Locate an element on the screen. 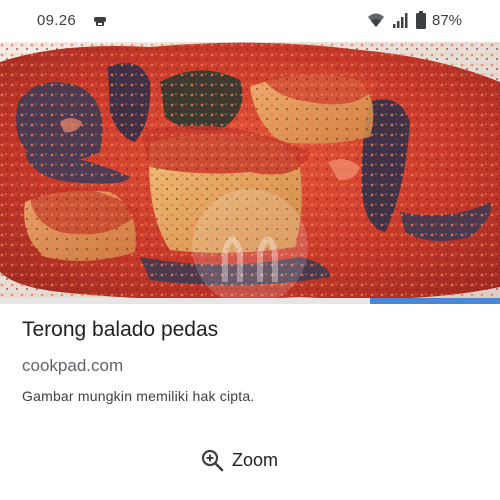 This screenshot has height=500, width=500. result-title: Terong balado pedas is located at coordinates (120, 330).